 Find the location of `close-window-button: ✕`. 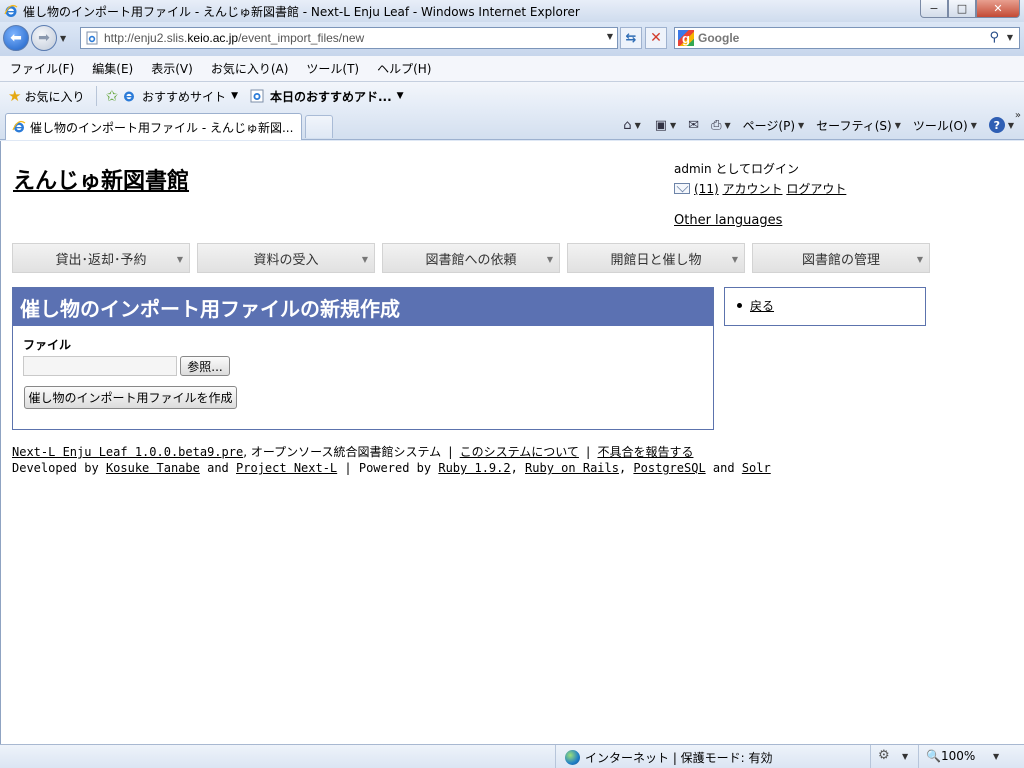

close-window-button: ✕ is located at coordinates (998, 9).